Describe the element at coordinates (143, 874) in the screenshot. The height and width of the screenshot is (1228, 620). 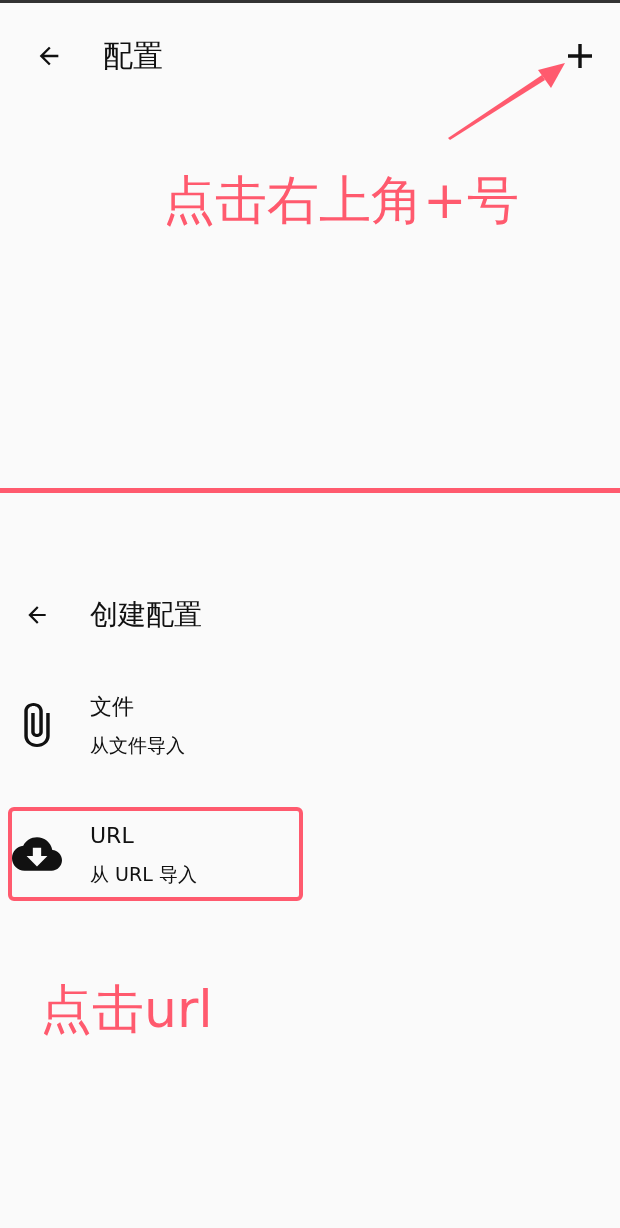
I see `option-subtitle: 从 URL 导入` at that location.